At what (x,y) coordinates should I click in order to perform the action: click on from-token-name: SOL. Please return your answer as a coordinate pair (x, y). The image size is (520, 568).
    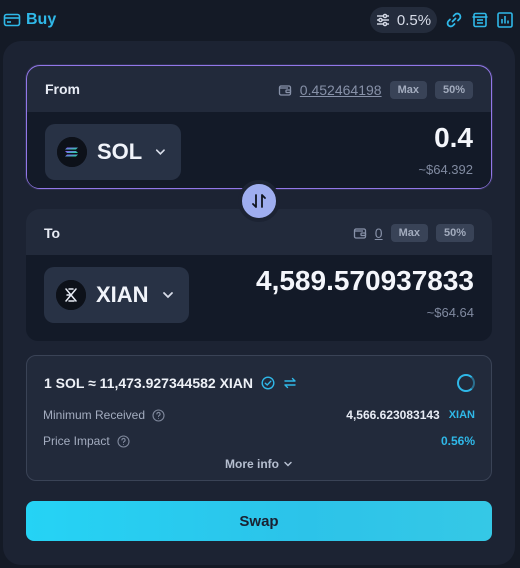
    Looking at the image, I should click on (120, 151).